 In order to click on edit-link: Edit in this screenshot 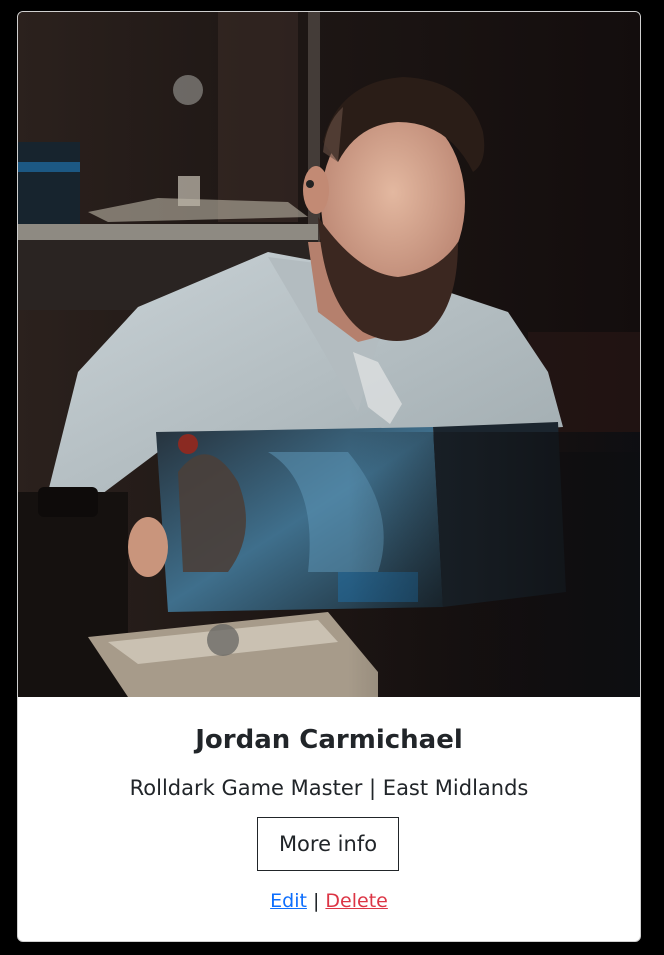, I will do `click(288, 901)`.